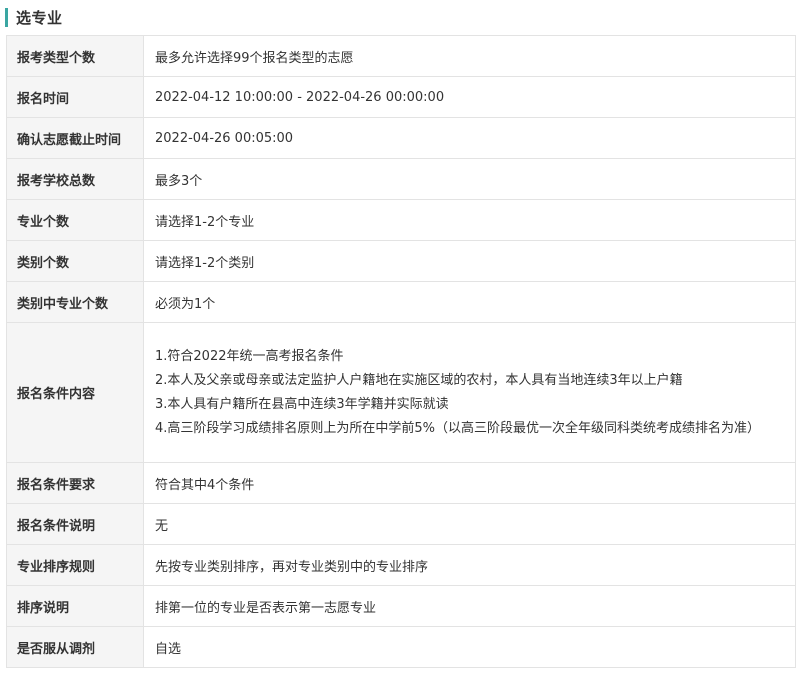 The width and height of the screenshot is (810, 681). What do you see at coordinates (469, 565) in the screenshot?
I see `row-value: 先按专业类别排序，再对专业类别中的专业排序` at bounding box center [469, 565].